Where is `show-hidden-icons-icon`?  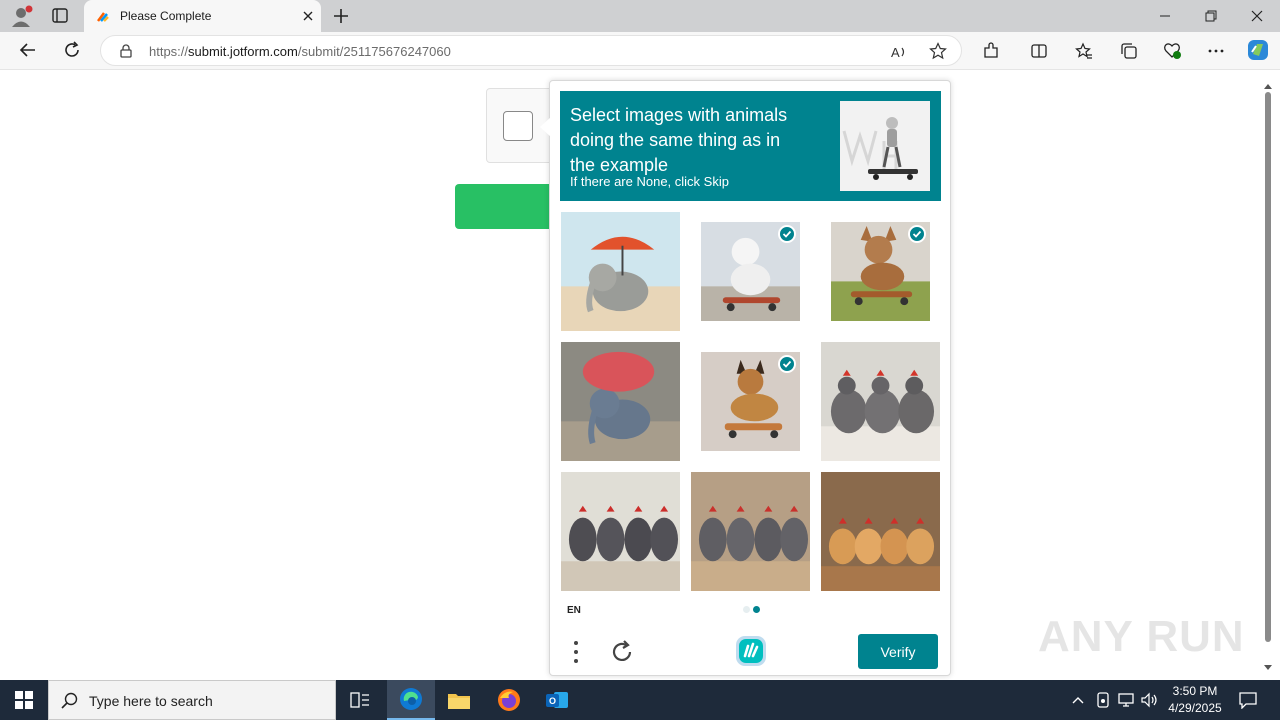
show-hidden-icons-icon is located at coordinates (1078, 700).